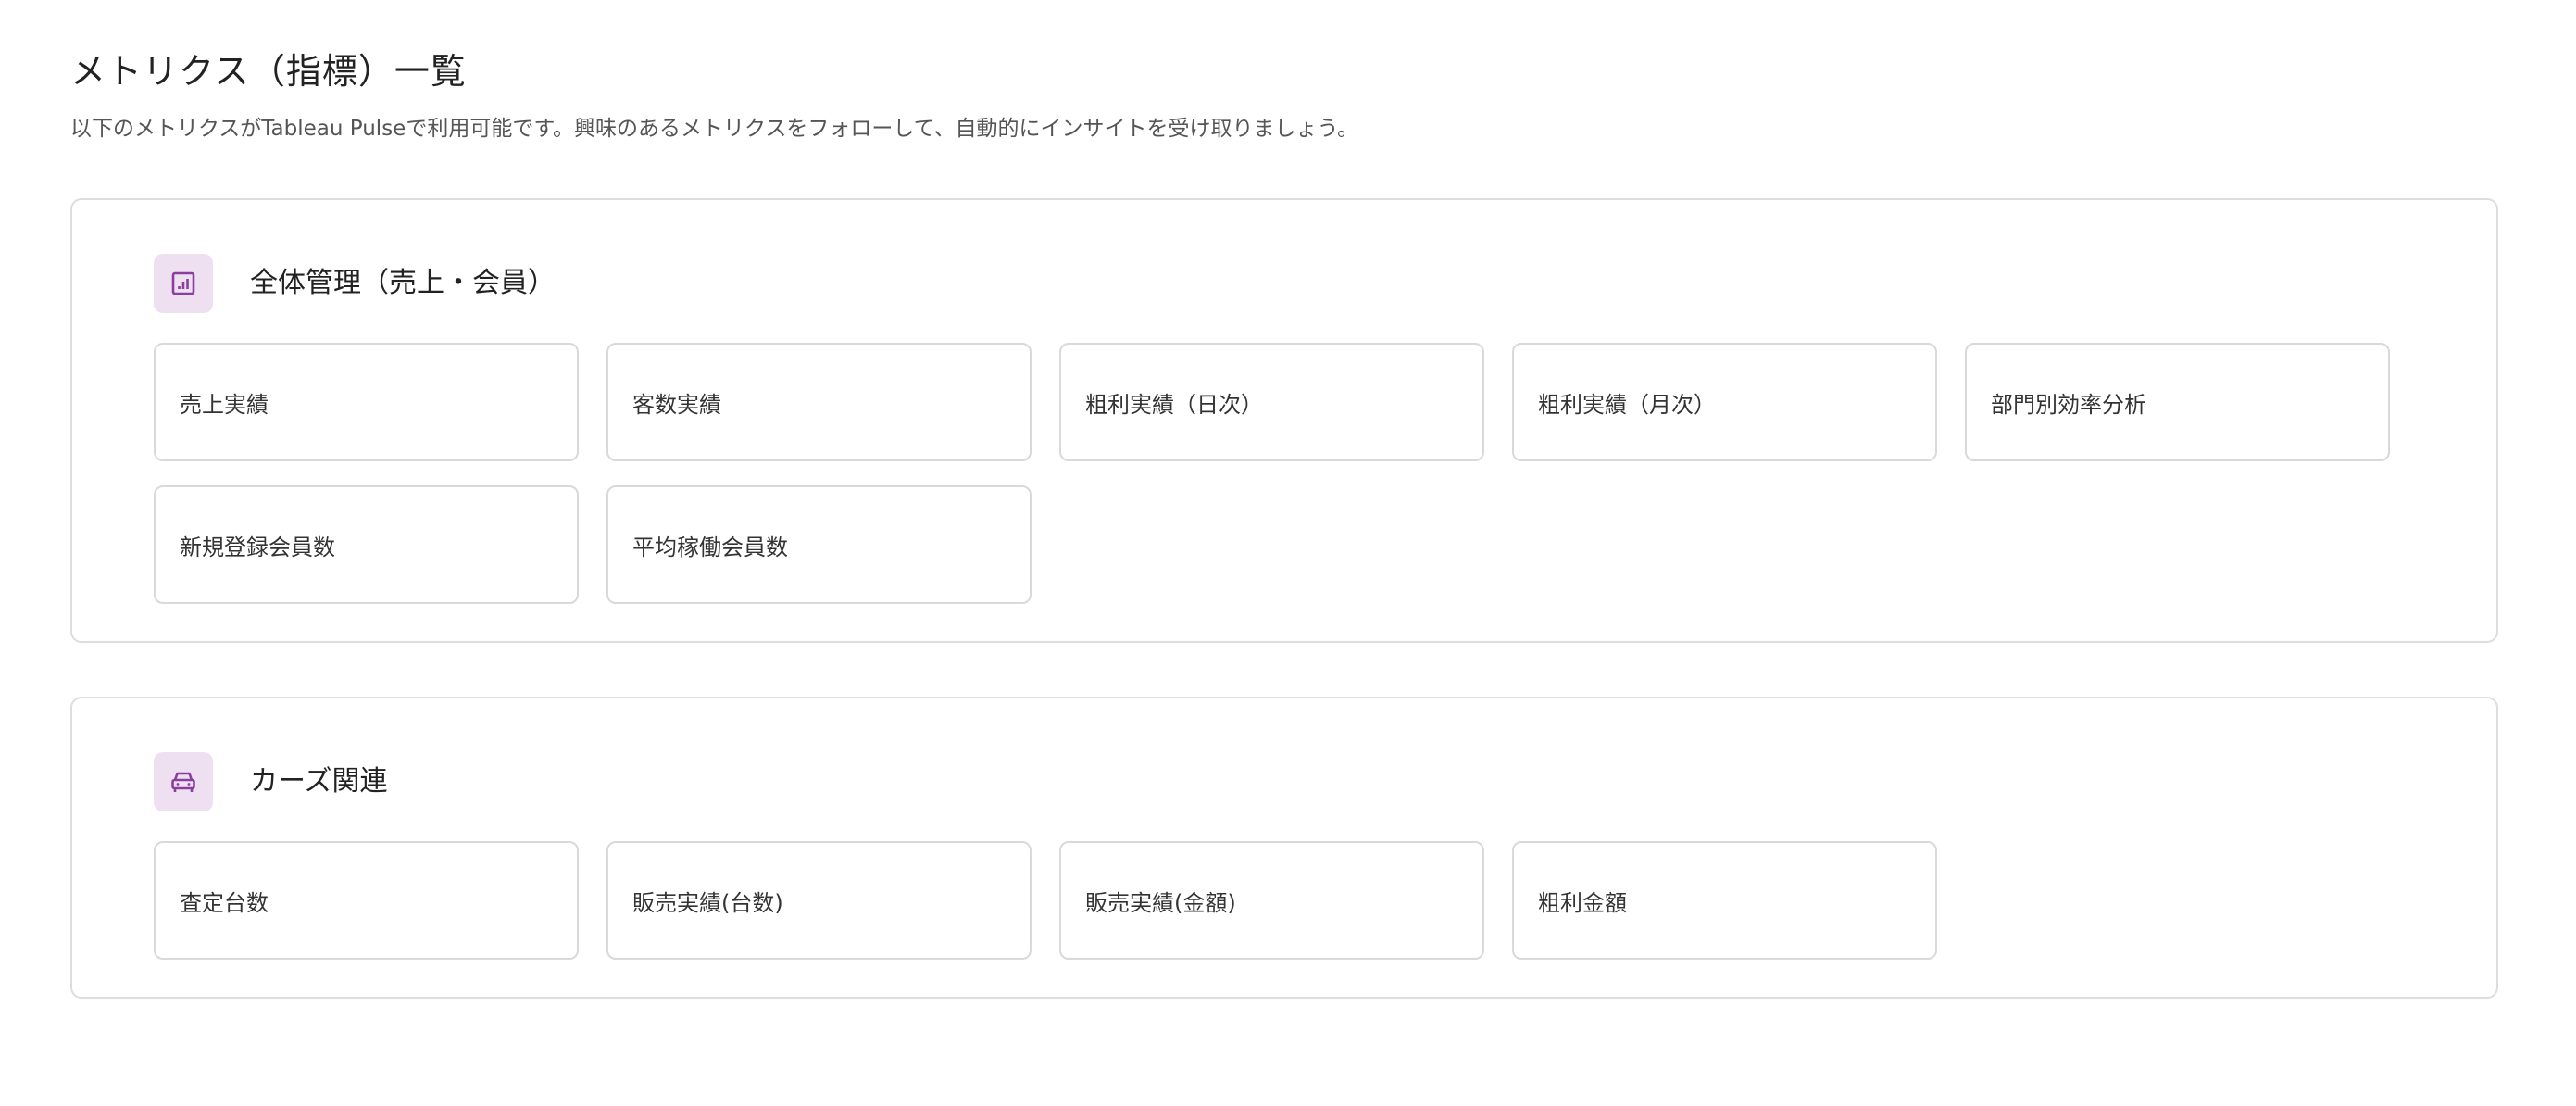 This screenshot has height=1106, width=2576. Describe the element at coordinates (183, 781) in the screenshot. I see `car-icon` at that location.